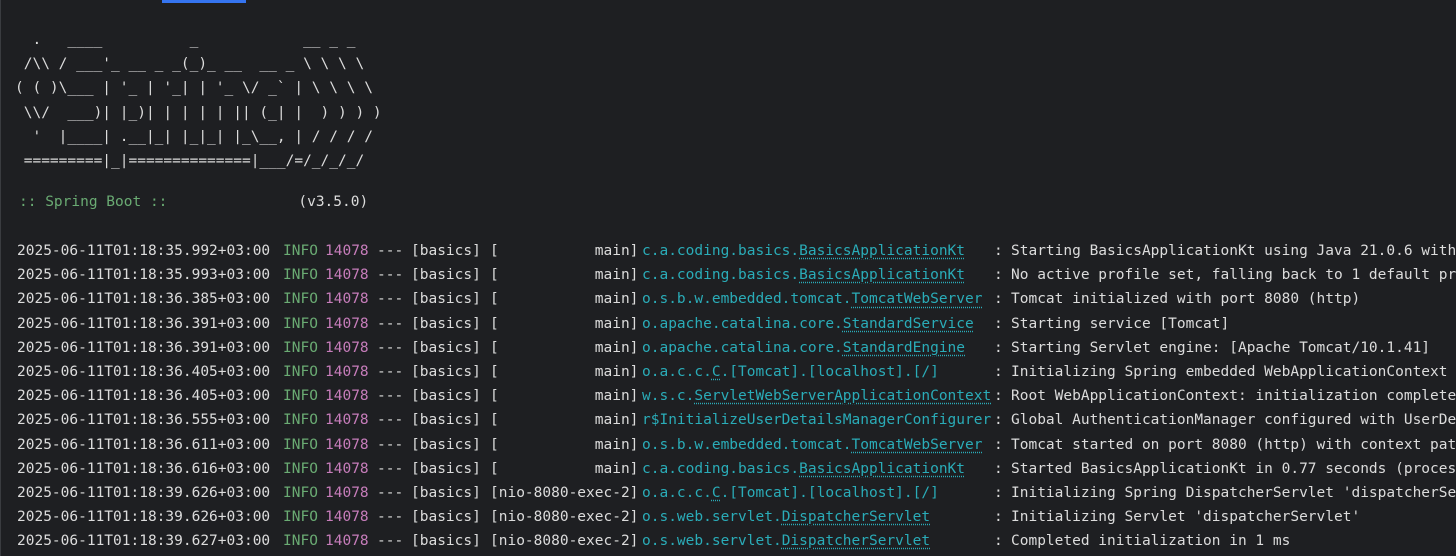 The width and height of the screenshot is (1456, 556). Describe the element at coordinates (144, 251) in the screenshot. I see `log-timestamp: 2025-06-11T01:18:35.992+03:00` at that location.